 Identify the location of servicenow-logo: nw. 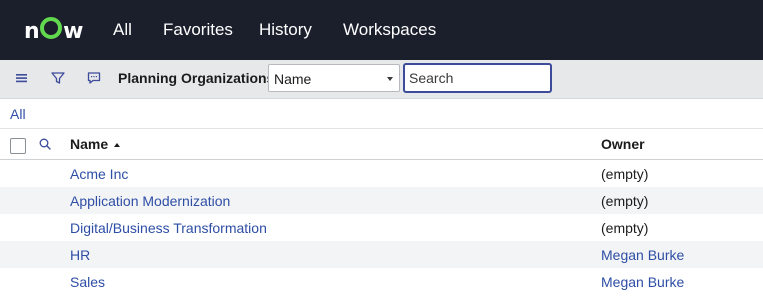
(54, 30).